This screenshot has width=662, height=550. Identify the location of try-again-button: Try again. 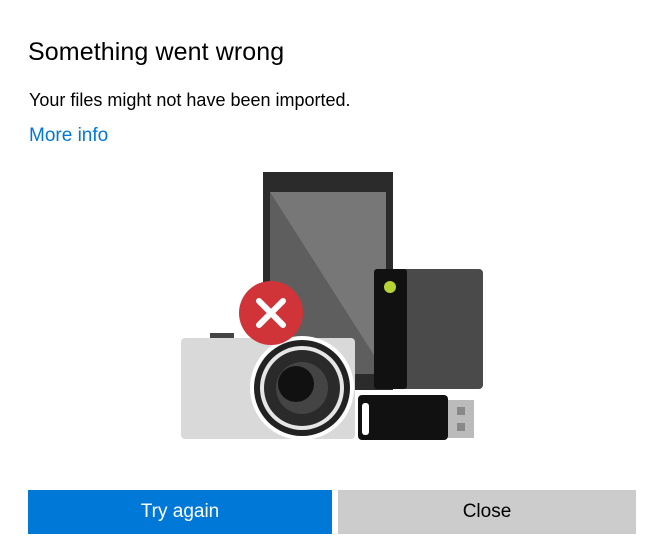
(180, 512).